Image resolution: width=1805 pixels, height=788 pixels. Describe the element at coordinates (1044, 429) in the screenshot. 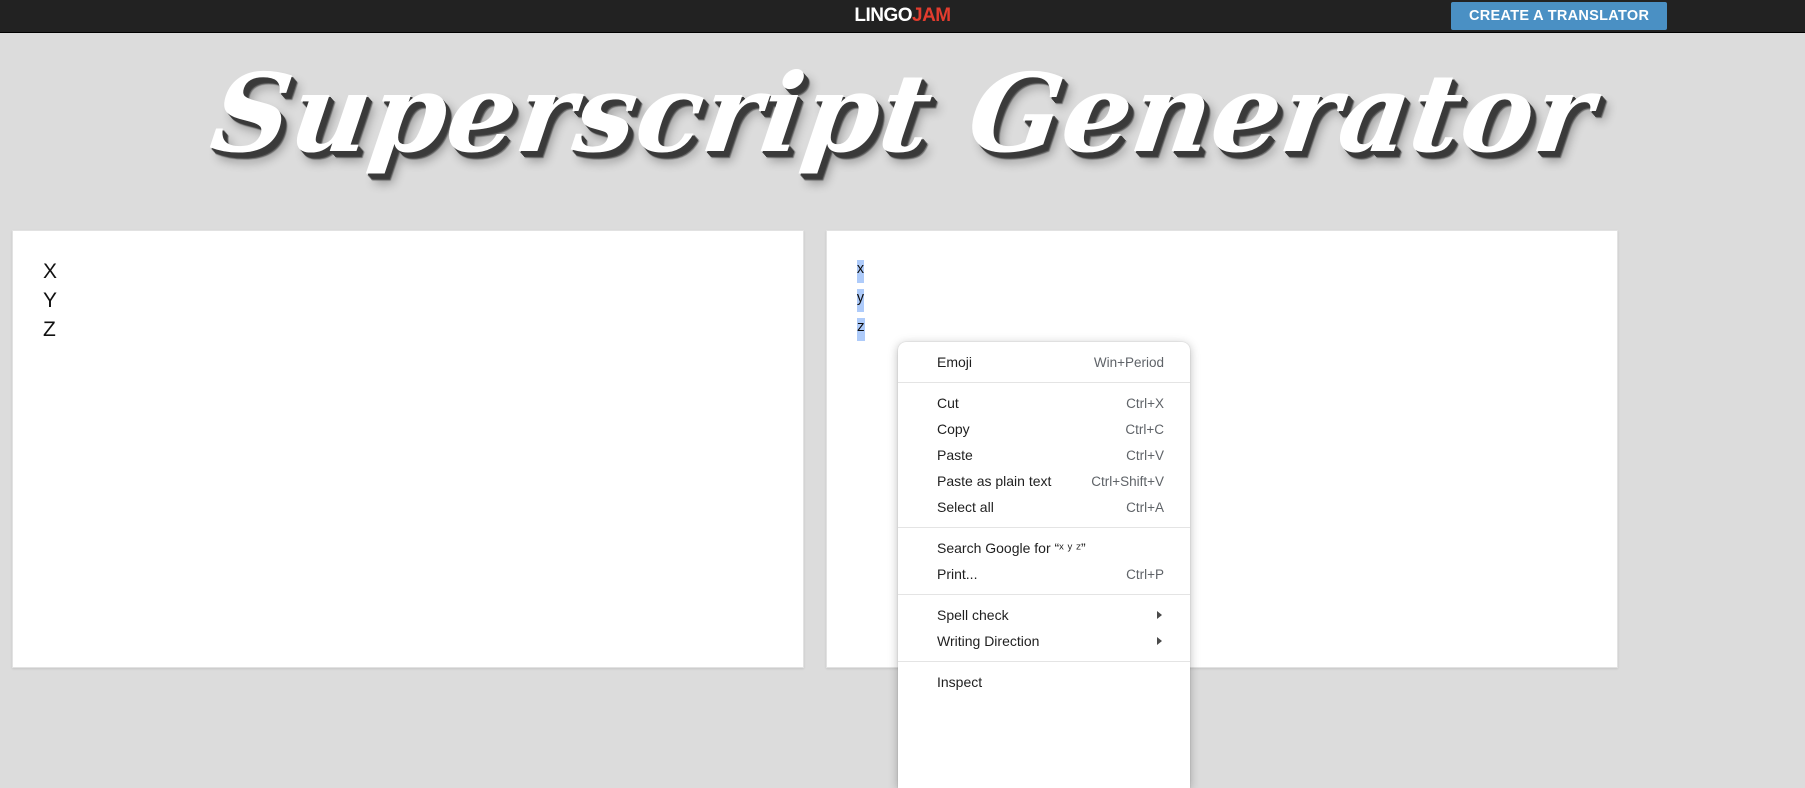

I see `context-menu-item: Copy Ctrl+C` at that location.